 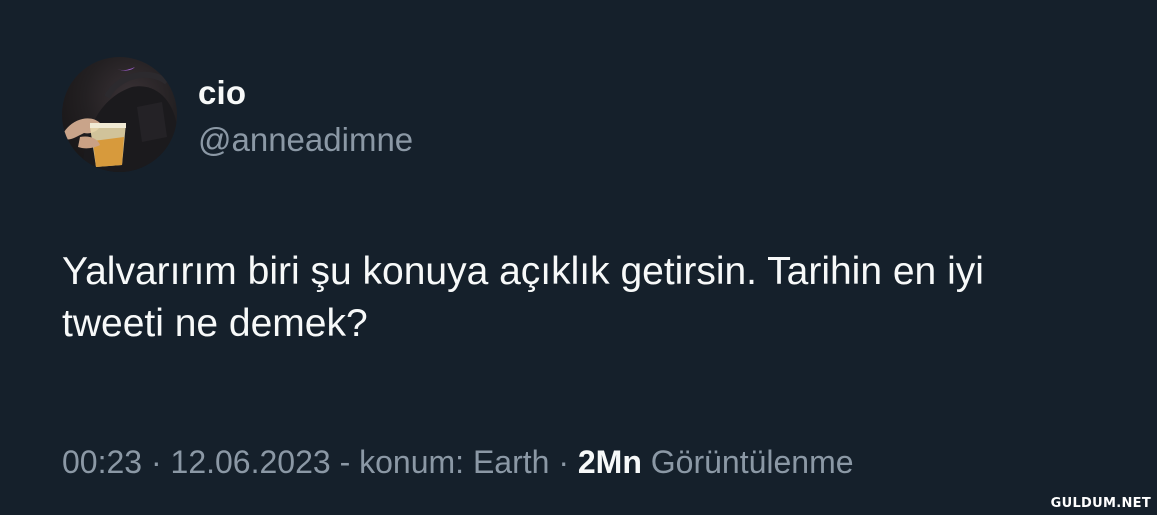 I want to click on watermark: GULDUM.NET, so click(x=1100, y=503).